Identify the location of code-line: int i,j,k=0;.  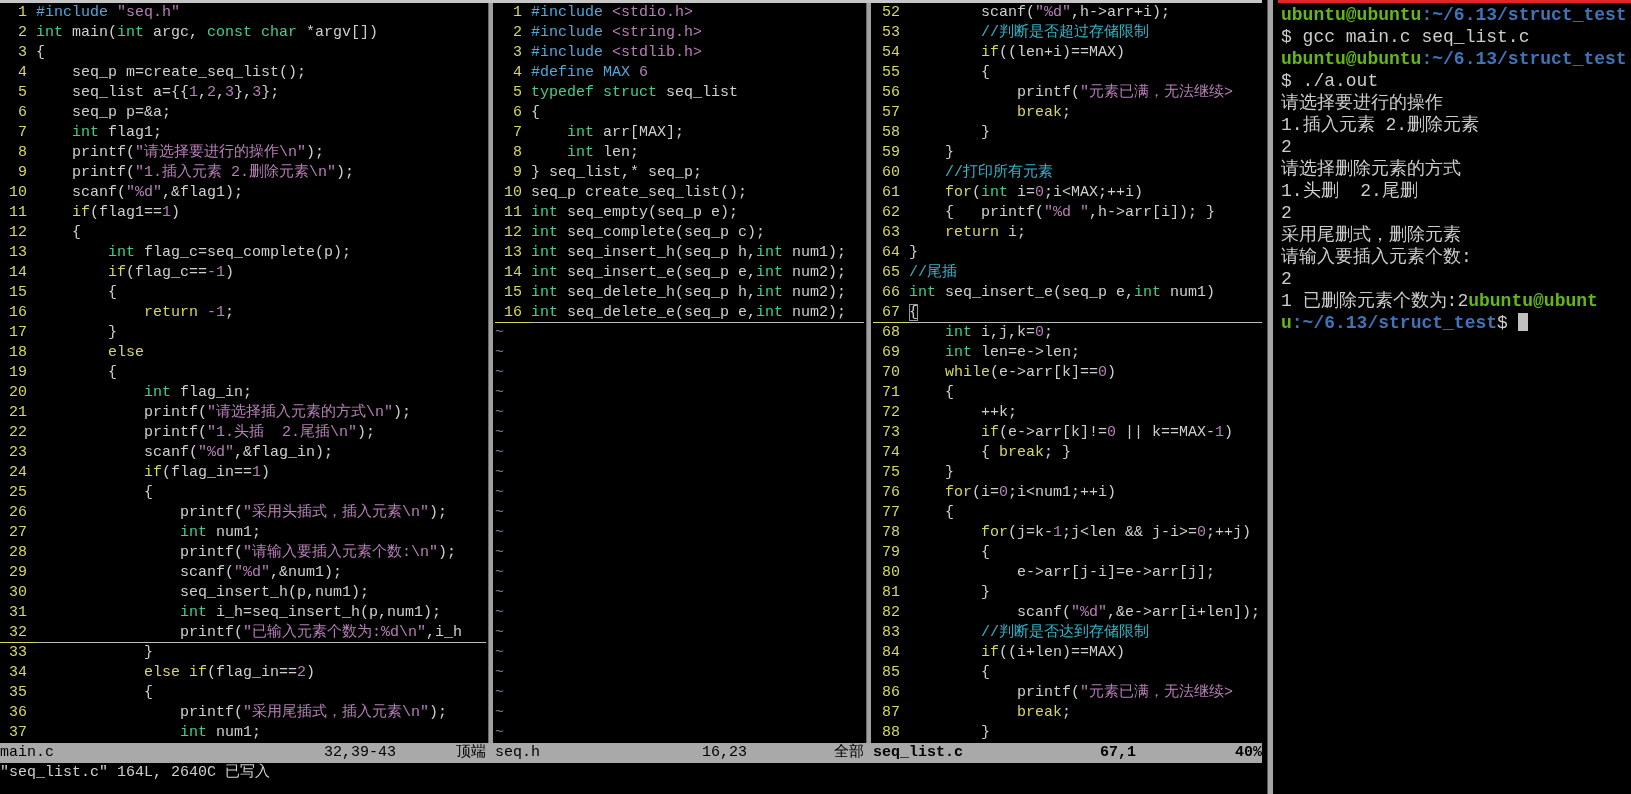
(999, 333).